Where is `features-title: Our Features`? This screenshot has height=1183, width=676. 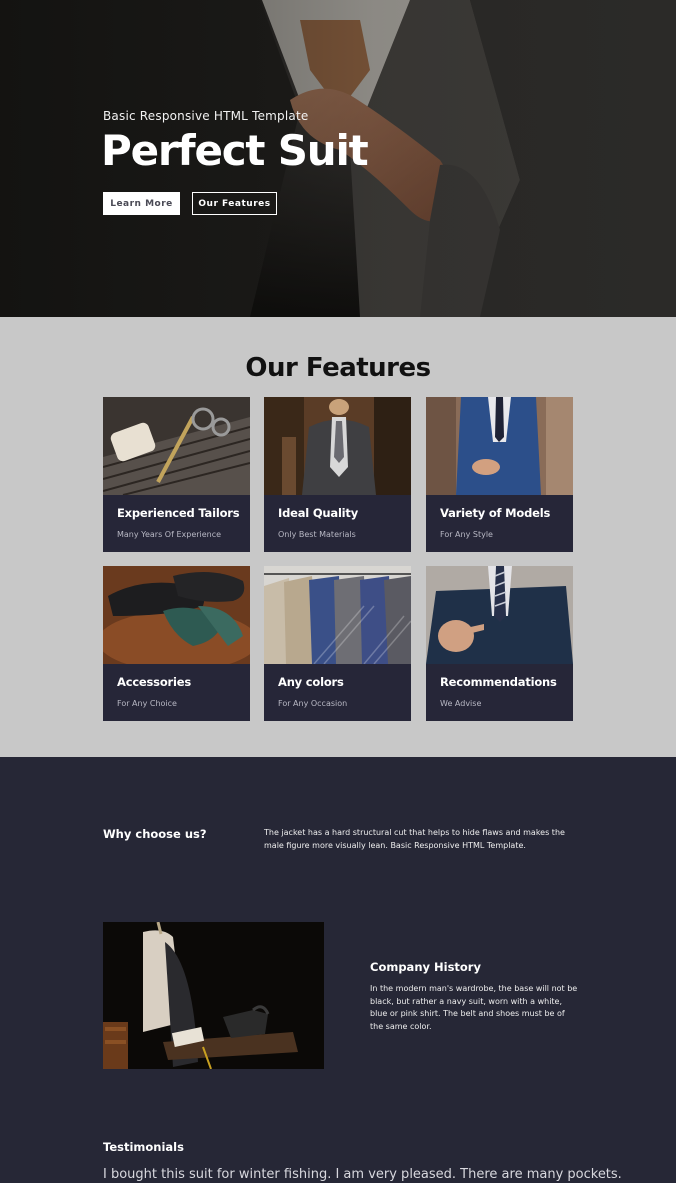 features-title: Our Features is located at coordinates (338, 368).